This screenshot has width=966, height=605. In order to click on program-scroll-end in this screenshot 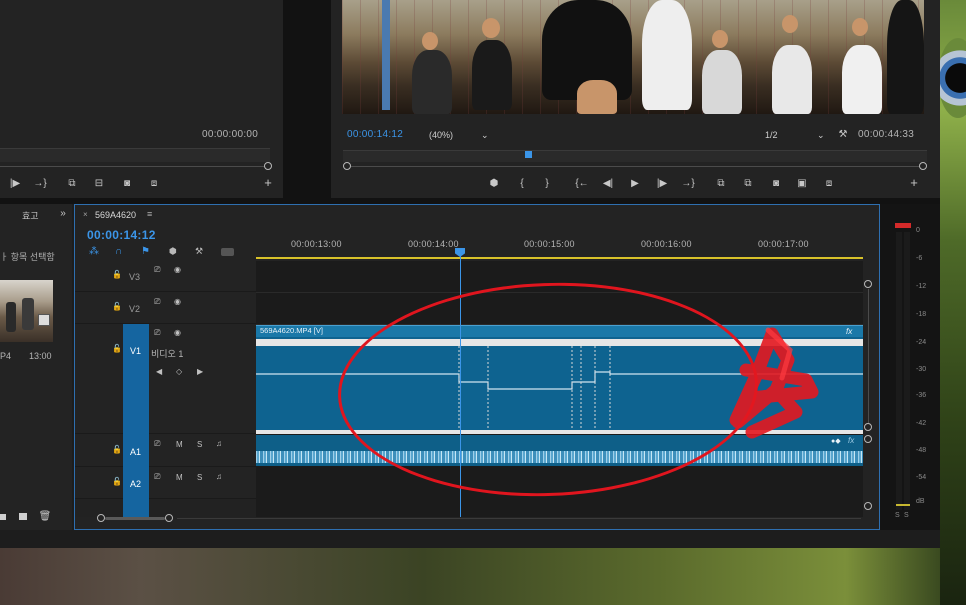, I will do `click(923, 166)`.